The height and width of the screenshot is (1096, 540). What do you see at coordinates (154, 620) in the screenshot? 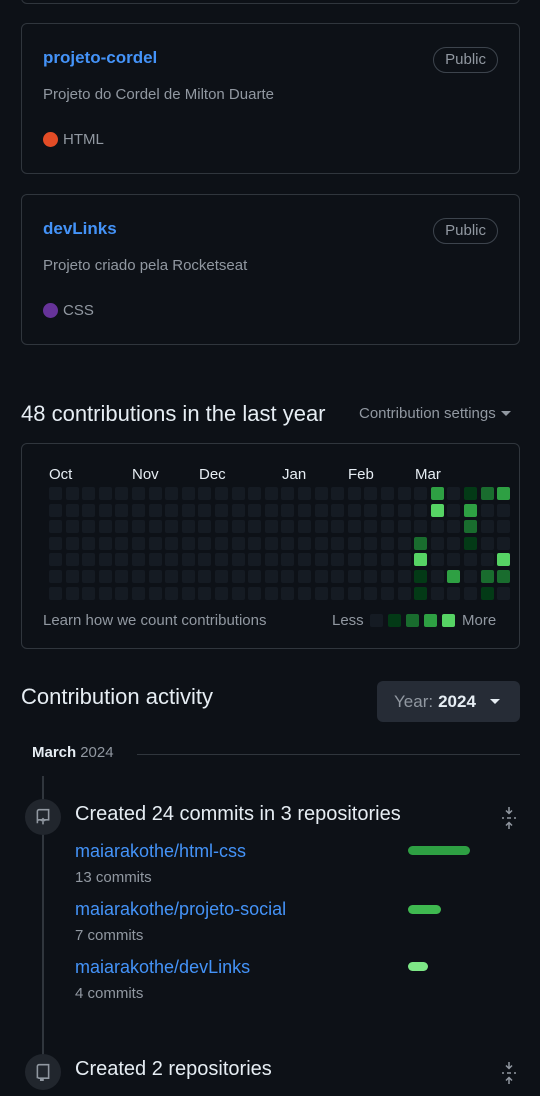
I see `learn-contributions-link: Learn how we count contributions` at bounding box center [154, 620].